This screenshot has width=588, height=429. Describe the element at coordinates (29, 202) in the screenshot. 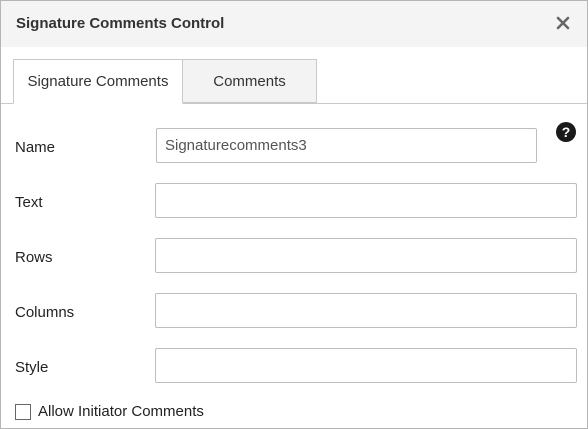

I see `text-label: Text` at that location.